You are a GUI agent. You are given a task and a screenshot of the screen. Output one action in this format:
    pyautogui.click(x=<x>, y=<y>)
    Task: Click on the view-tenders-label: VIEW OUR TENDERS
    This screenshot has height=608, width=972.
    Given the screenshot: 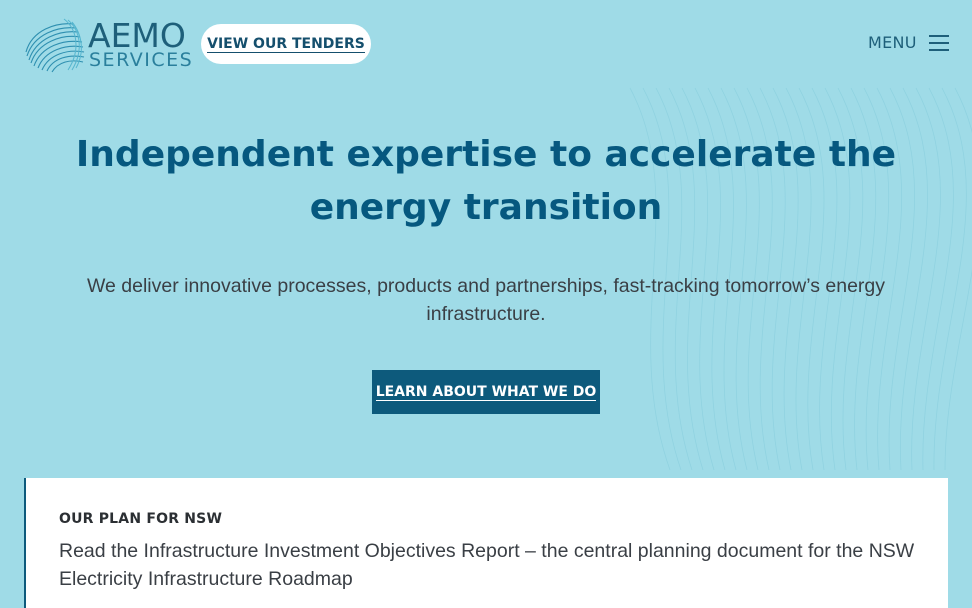 What is the action you would take?
    pyautogui.click(x=286, y=44)
    